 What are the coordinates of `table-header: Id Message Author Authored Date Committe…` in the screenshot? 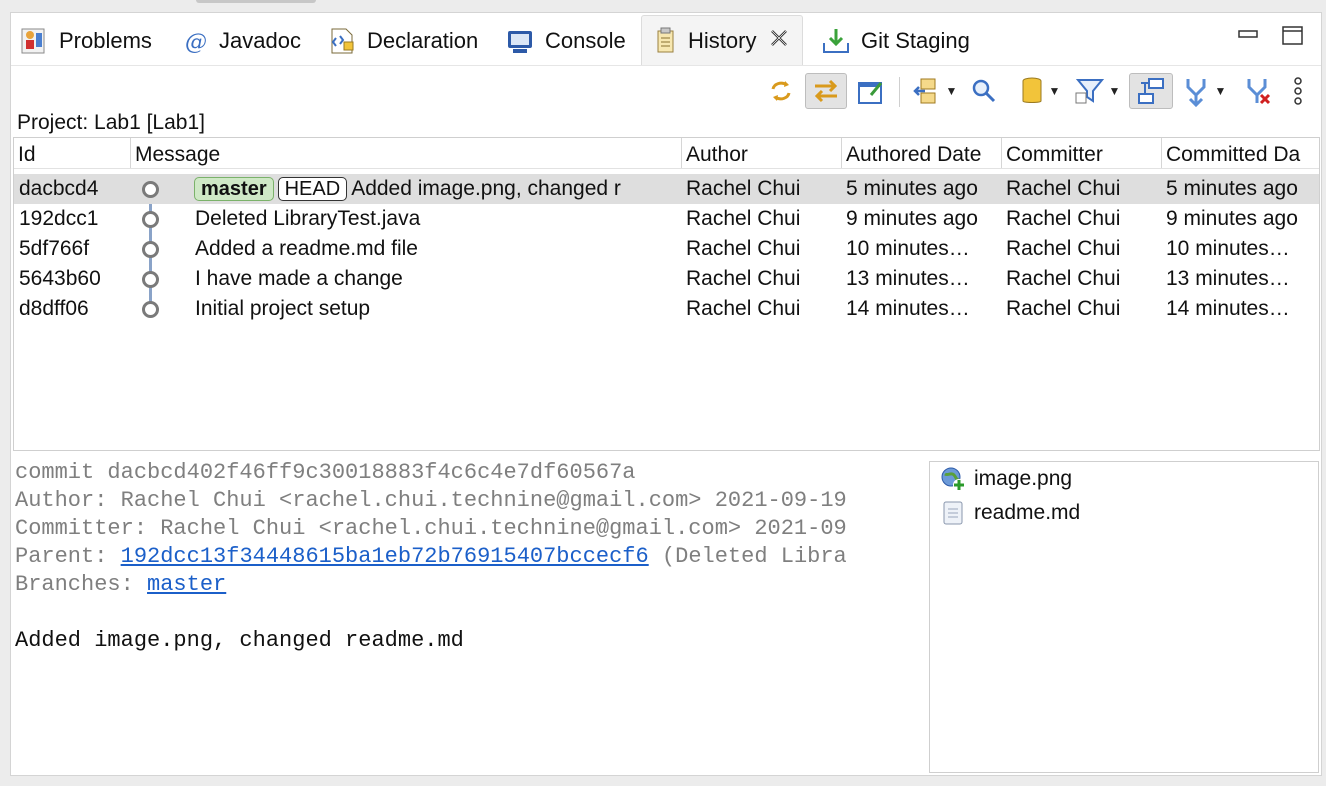 It's located at (666, 153).